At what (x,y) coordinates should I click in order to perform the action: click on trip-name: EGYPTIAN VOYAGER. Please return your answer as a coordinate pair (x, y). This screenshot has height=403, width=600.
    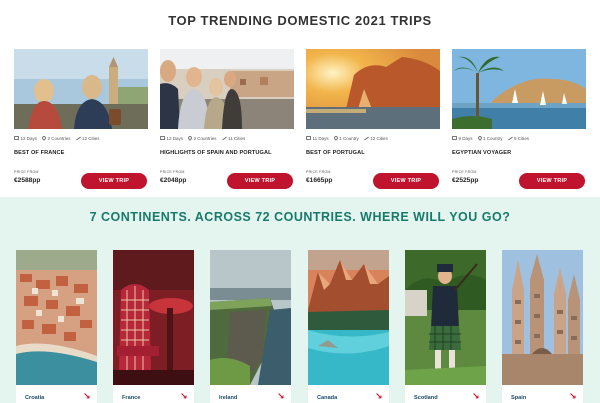
    Looking at the image, I should click on (522, 153).